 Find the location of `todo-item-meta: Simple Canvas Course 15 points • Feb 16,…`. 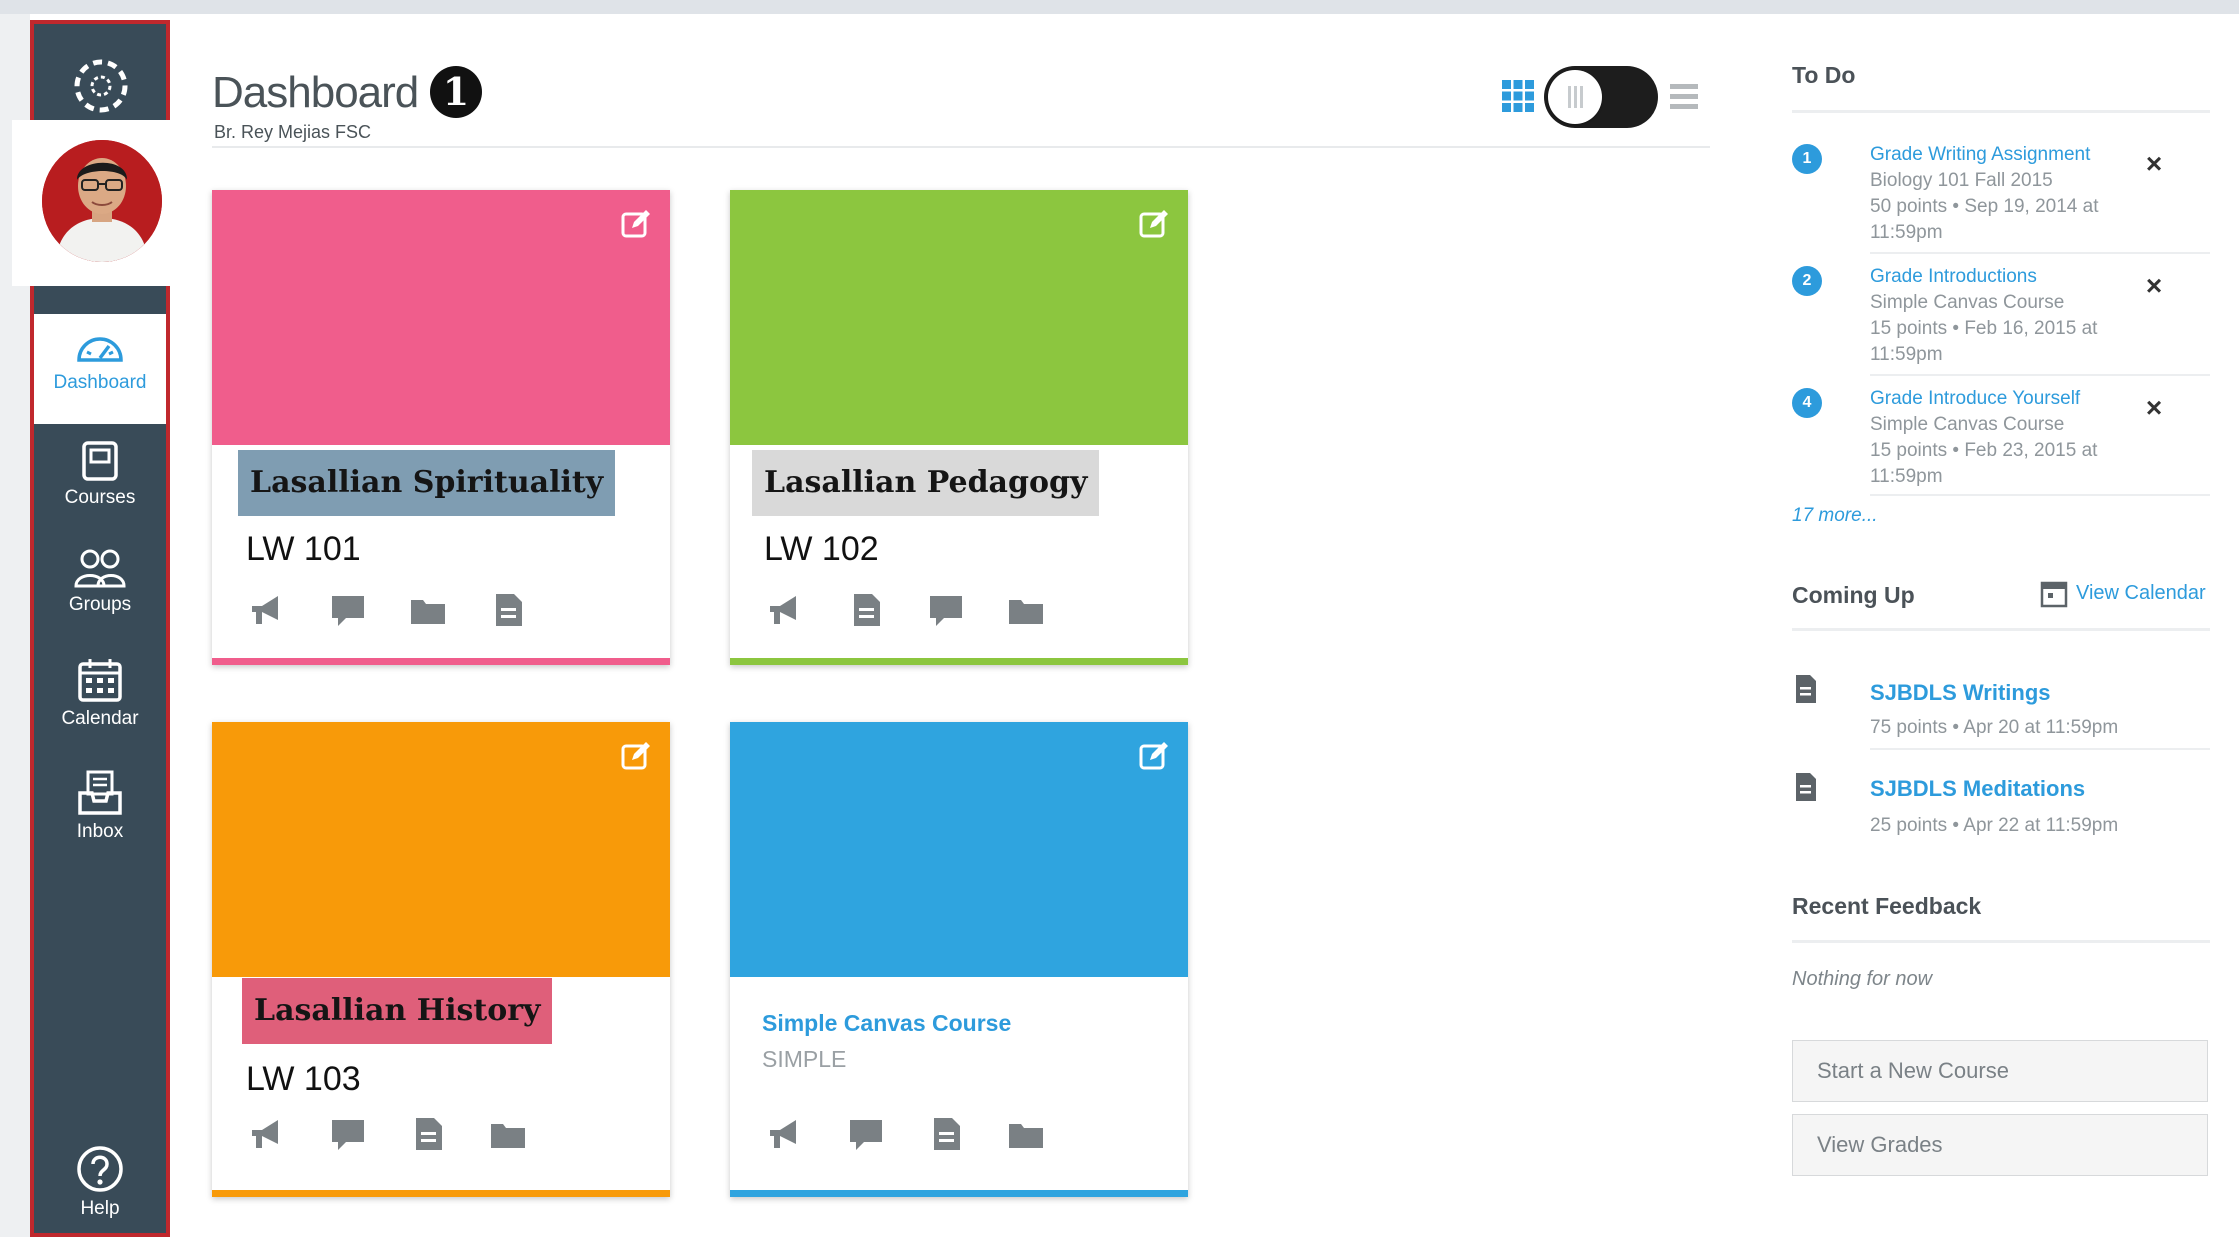

todo-item-meta: Simple Canvas Course 15 points • Feb 16,… is located at coordinates (1984, 328).